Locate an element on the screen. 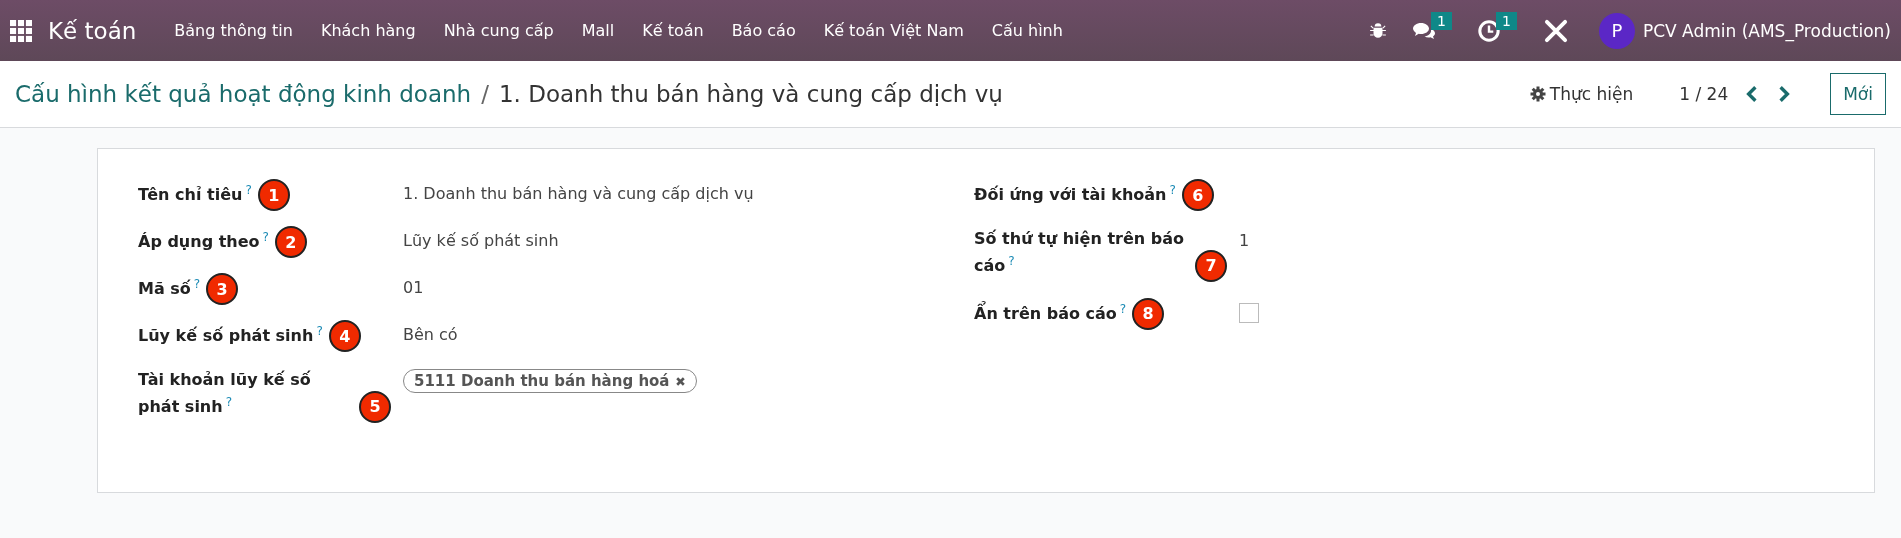 This screenshot has width=1901, height=538. gear-icon is located at coordinates (1537, 94).